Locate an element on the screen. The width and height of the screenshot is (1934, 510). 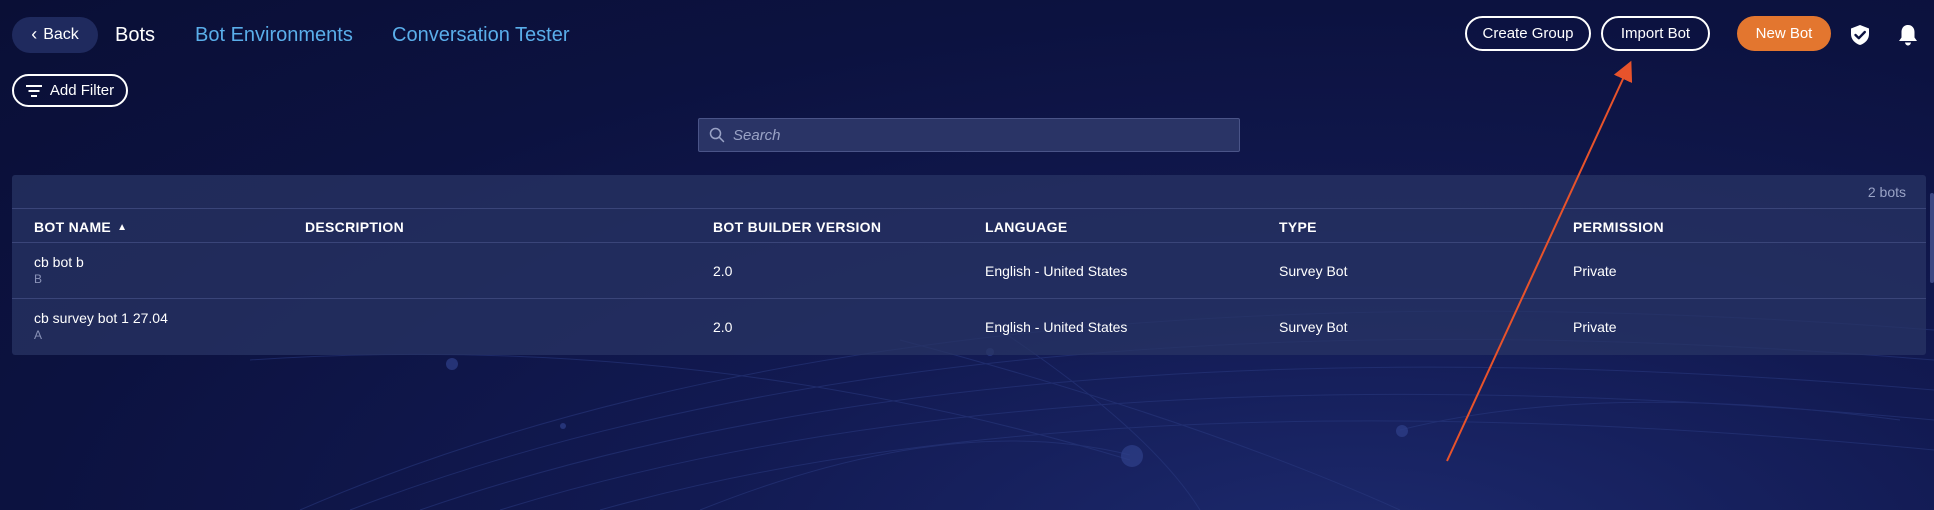
column-header-label: BOT NAME is located at coordinates (73, 227).